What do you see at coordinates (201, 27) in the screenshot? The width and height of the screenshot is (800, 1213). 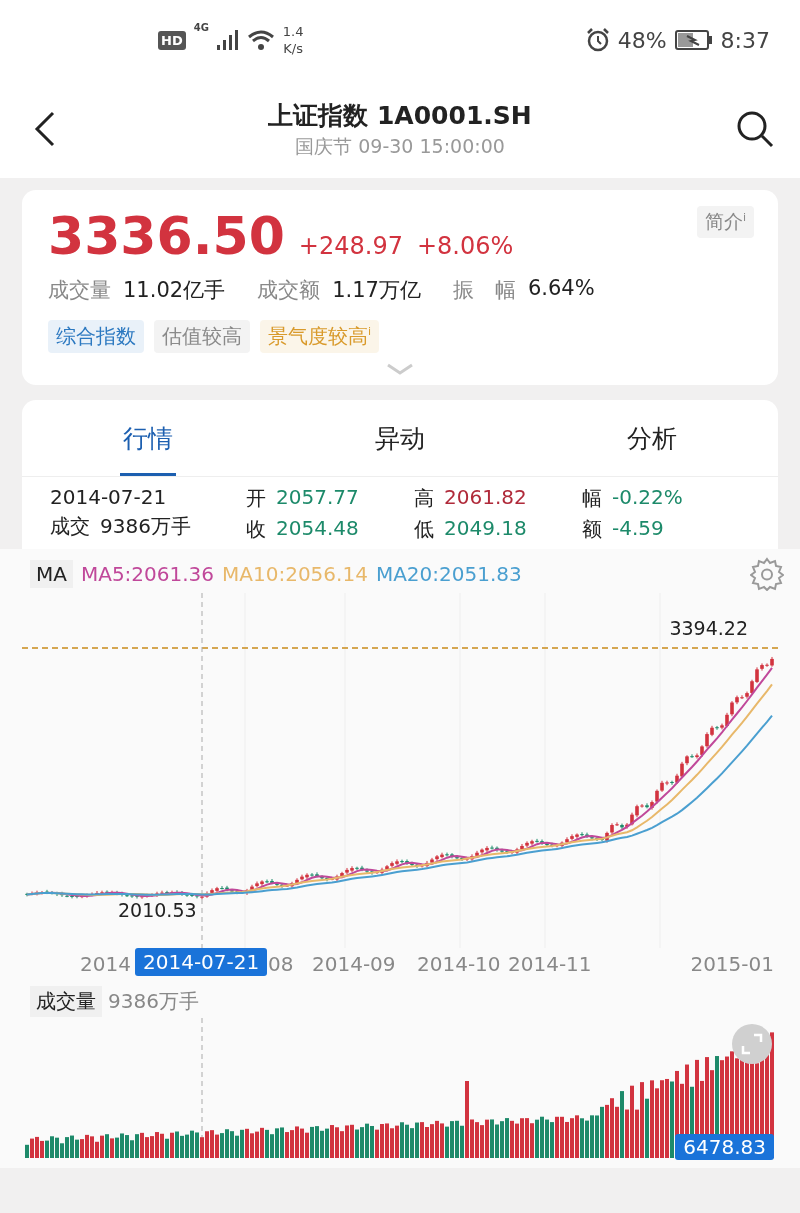 I see `network-label: 4G` at bounding box center [201, 27].